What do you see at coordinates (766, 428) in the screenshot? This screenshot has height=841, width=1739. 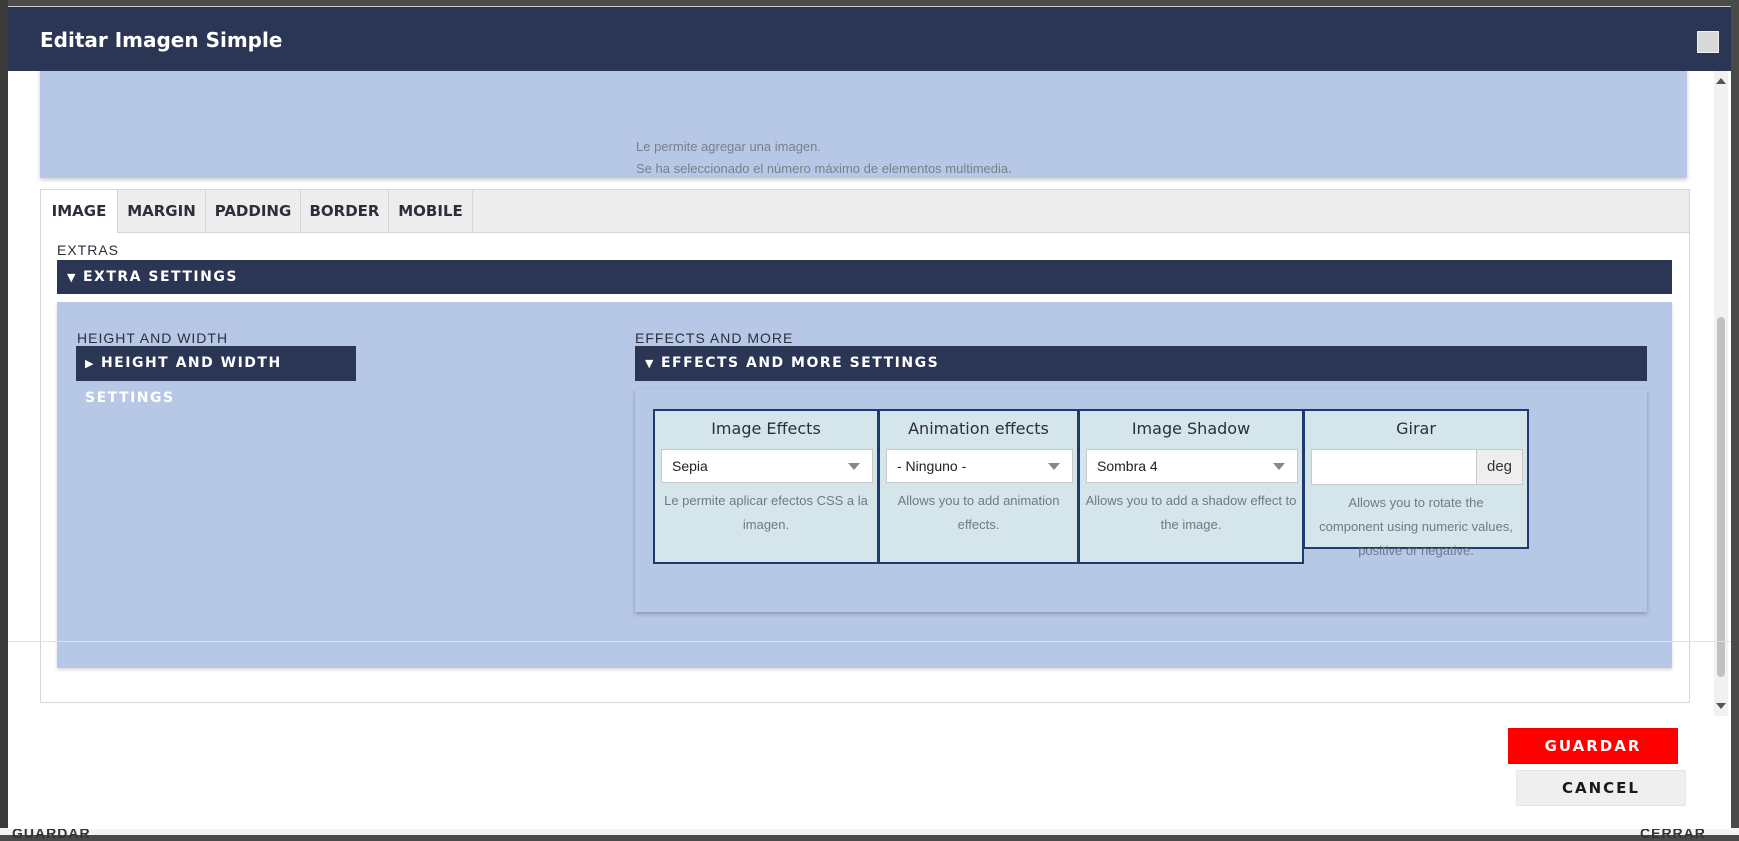 I see `image-effects-title: Image Effects` at bounding box center [766, 428].